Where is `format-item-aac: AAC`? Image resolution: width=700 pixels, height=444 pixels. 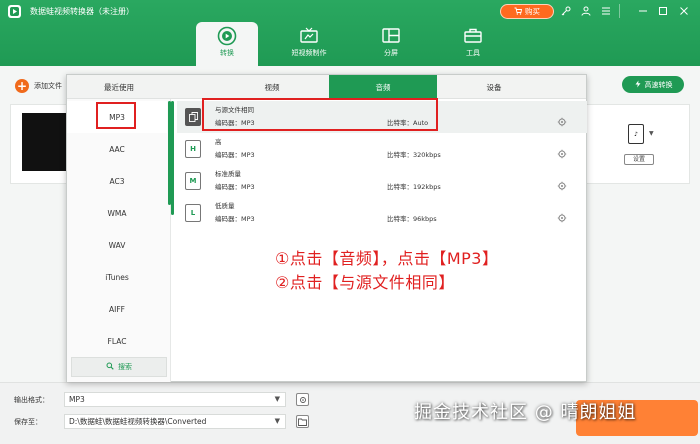
format-item-aac: AAC is located at coordinates (117, 149).